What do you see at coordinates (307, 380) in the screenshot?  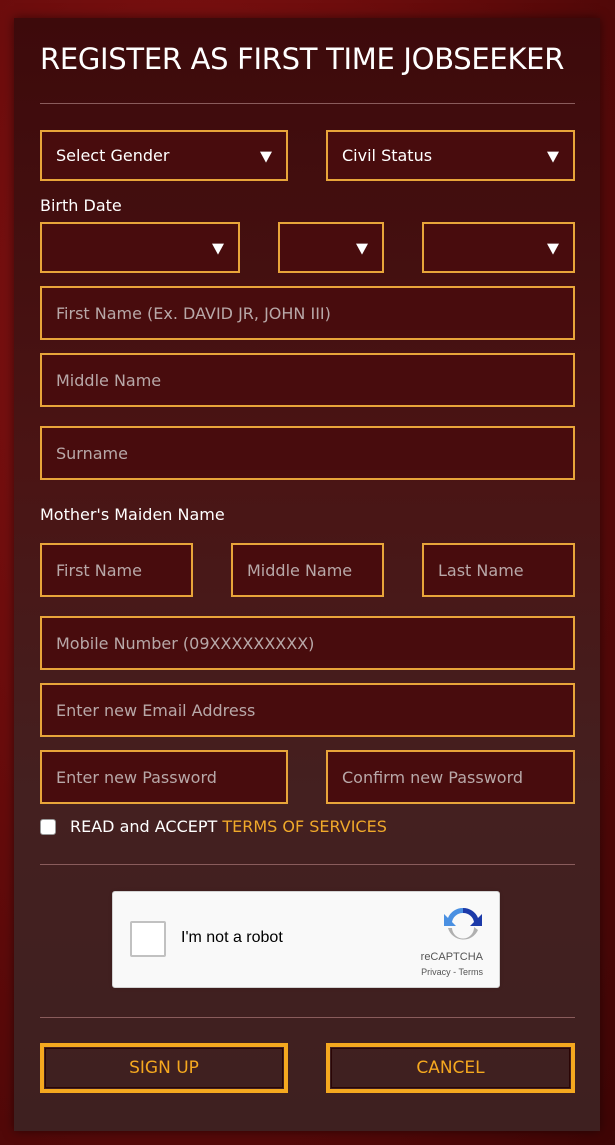 I see `middle-name-input: Middle Name` at bounding box center [307, 380].